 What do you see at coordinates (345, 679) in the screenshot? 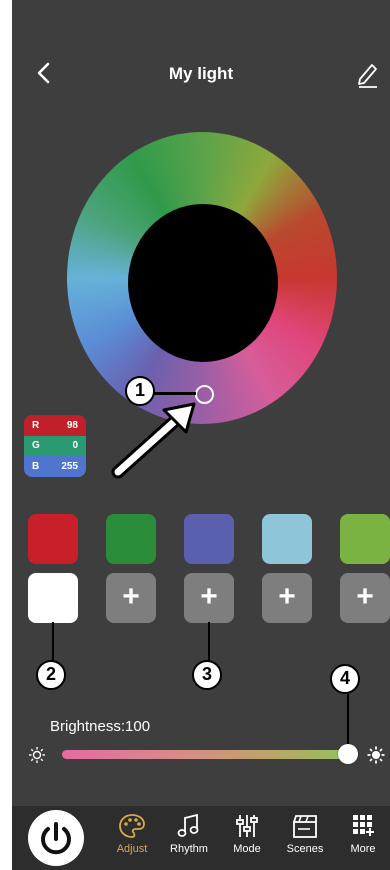
I see `callout-4: 4` at bounding box center [345, 679].